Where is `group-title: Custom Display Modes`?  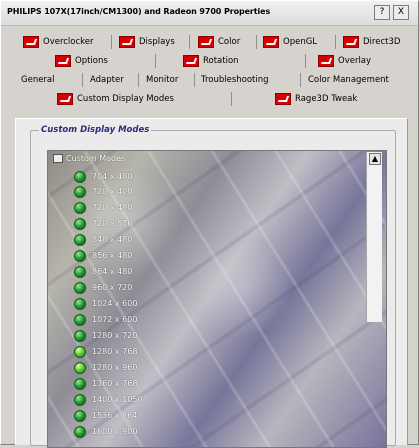
group-title: Custom Display Modes is located at coordinates (95, 130).